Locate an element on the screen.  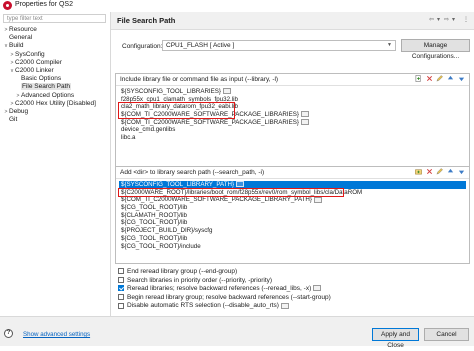
sidebar-item-c2000-hex-utility: > C2000 Hex Utility [Disabled] is located at coordinates (56, 104).